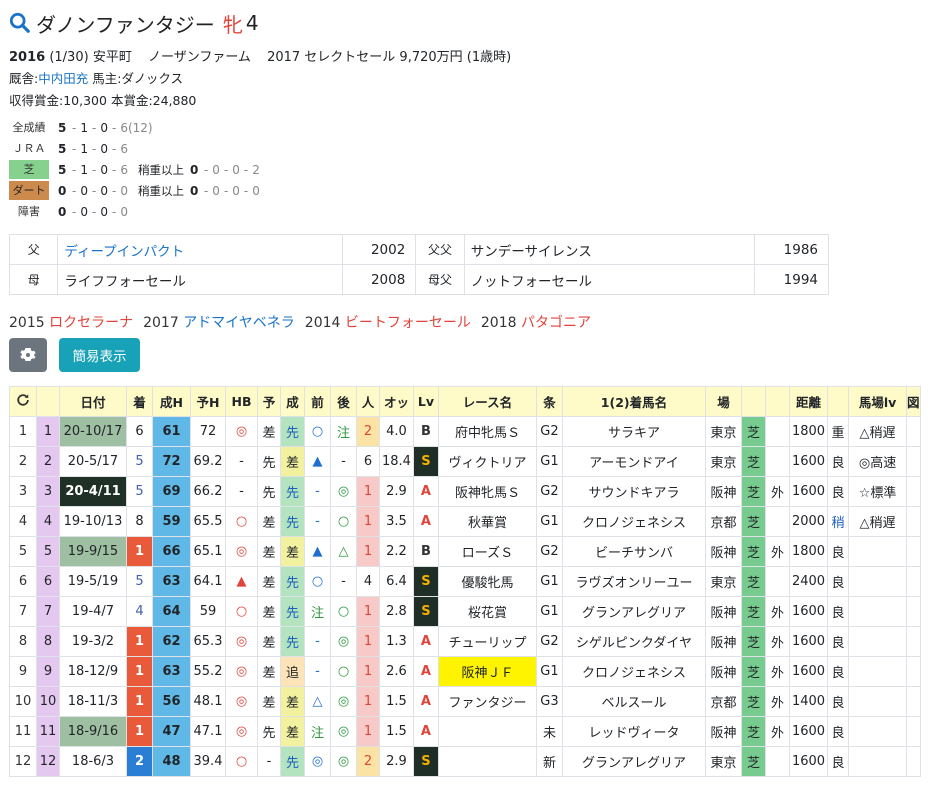 The width and height of the screenshot is (940, 787). What do you see at coordinates (93, 701) in the screenshot?
I see `race-date: 18-11/3` at bounding box center [93, 701].